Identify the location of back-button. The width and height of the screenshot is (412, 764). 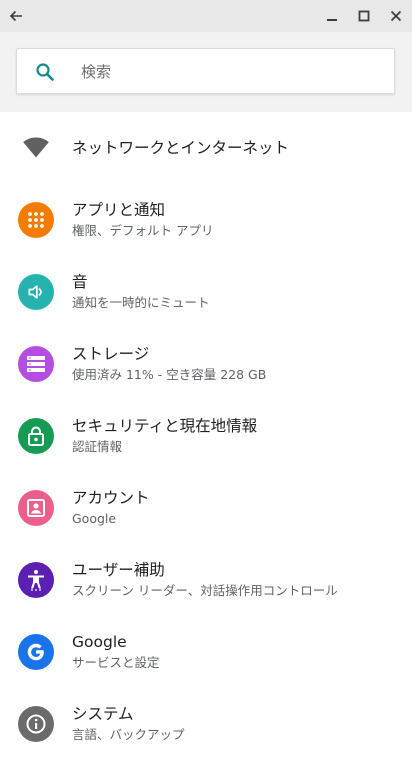
(16, 16).